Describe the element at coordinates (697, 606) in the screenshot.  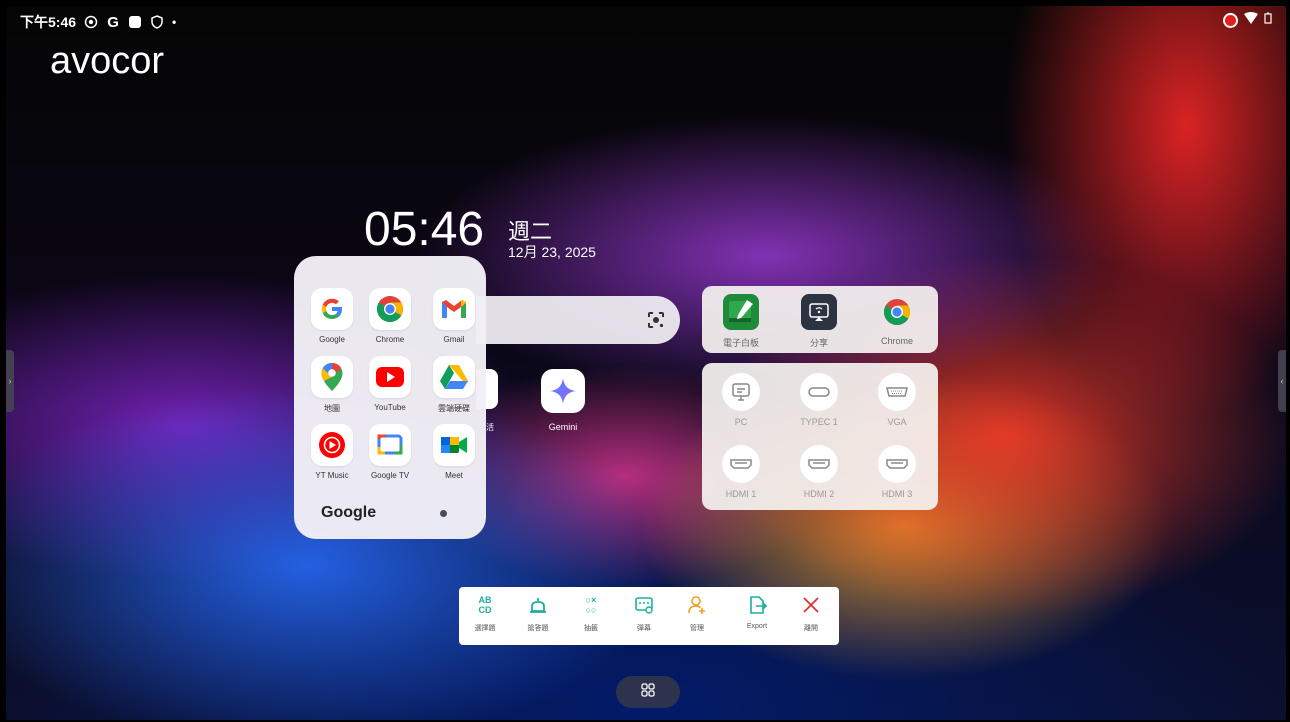
I see `add-user-icon` at that location.